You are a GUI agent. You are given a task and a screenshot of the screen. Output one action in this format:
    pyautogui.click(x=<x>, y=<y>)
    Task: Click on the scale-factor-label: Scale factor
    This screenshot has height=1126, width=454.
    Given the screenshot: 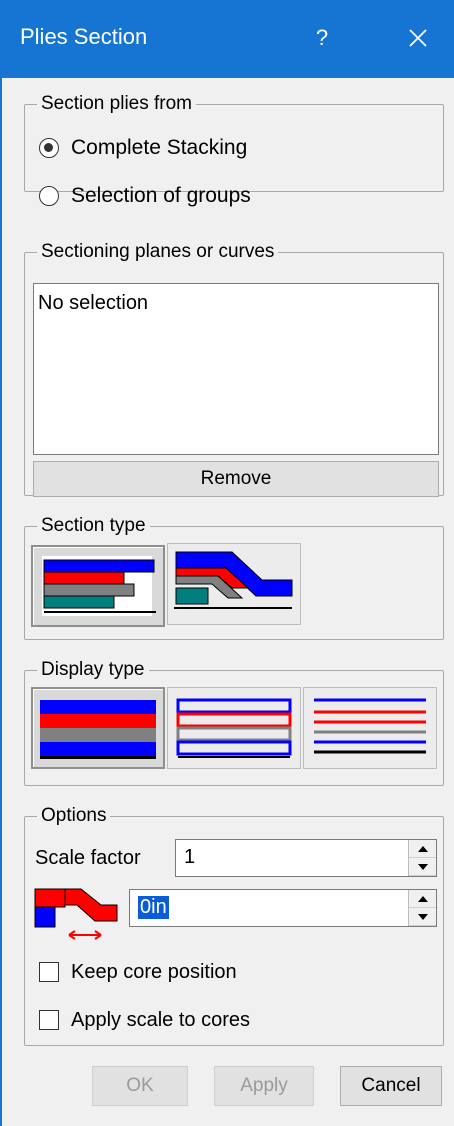 What is the action you would take?
    pyautogui.click(x=88, y=858)
    